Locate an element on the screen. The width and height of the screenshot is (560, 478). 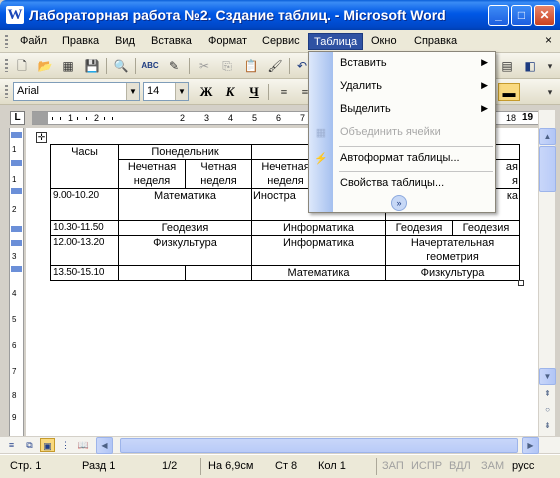
status-overtype: ЗАМ is located at coordinates (492, 466).